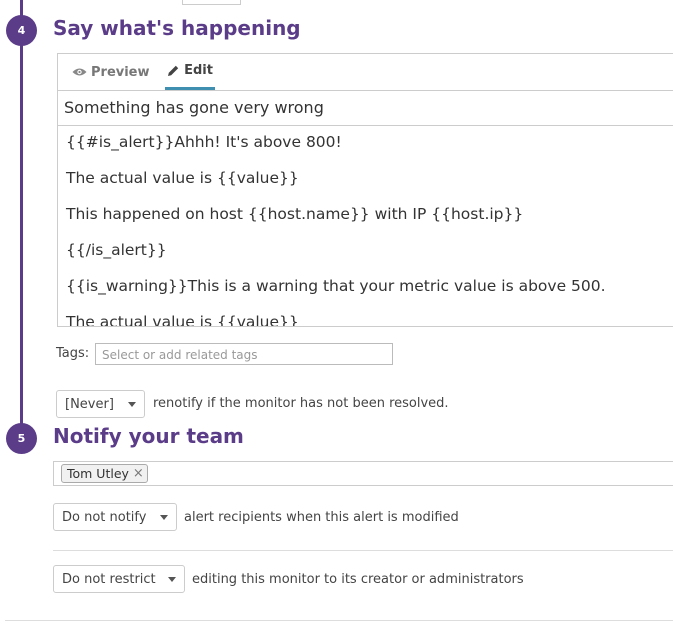  What do you see at coordinates (363, 550) in the screenshot?
I see `divider` at bounding box center [363, 550].